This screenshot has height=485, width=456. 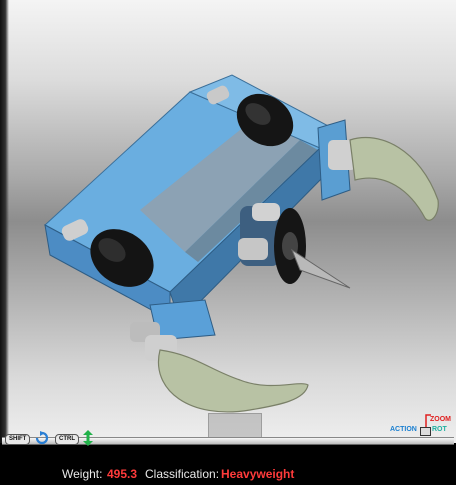 What do you see at coordinates (320, 268) in the screenshot?
I see `weapon-blade` at bounding box center [320, 268].